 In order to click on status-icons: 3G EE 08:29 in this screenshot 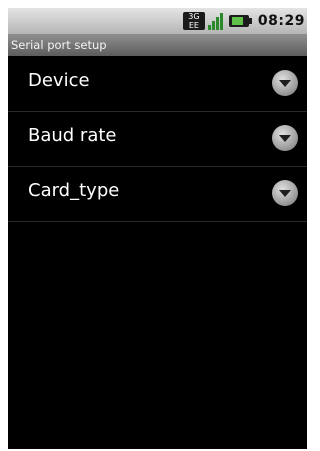, I will do `click(243, 21)`.